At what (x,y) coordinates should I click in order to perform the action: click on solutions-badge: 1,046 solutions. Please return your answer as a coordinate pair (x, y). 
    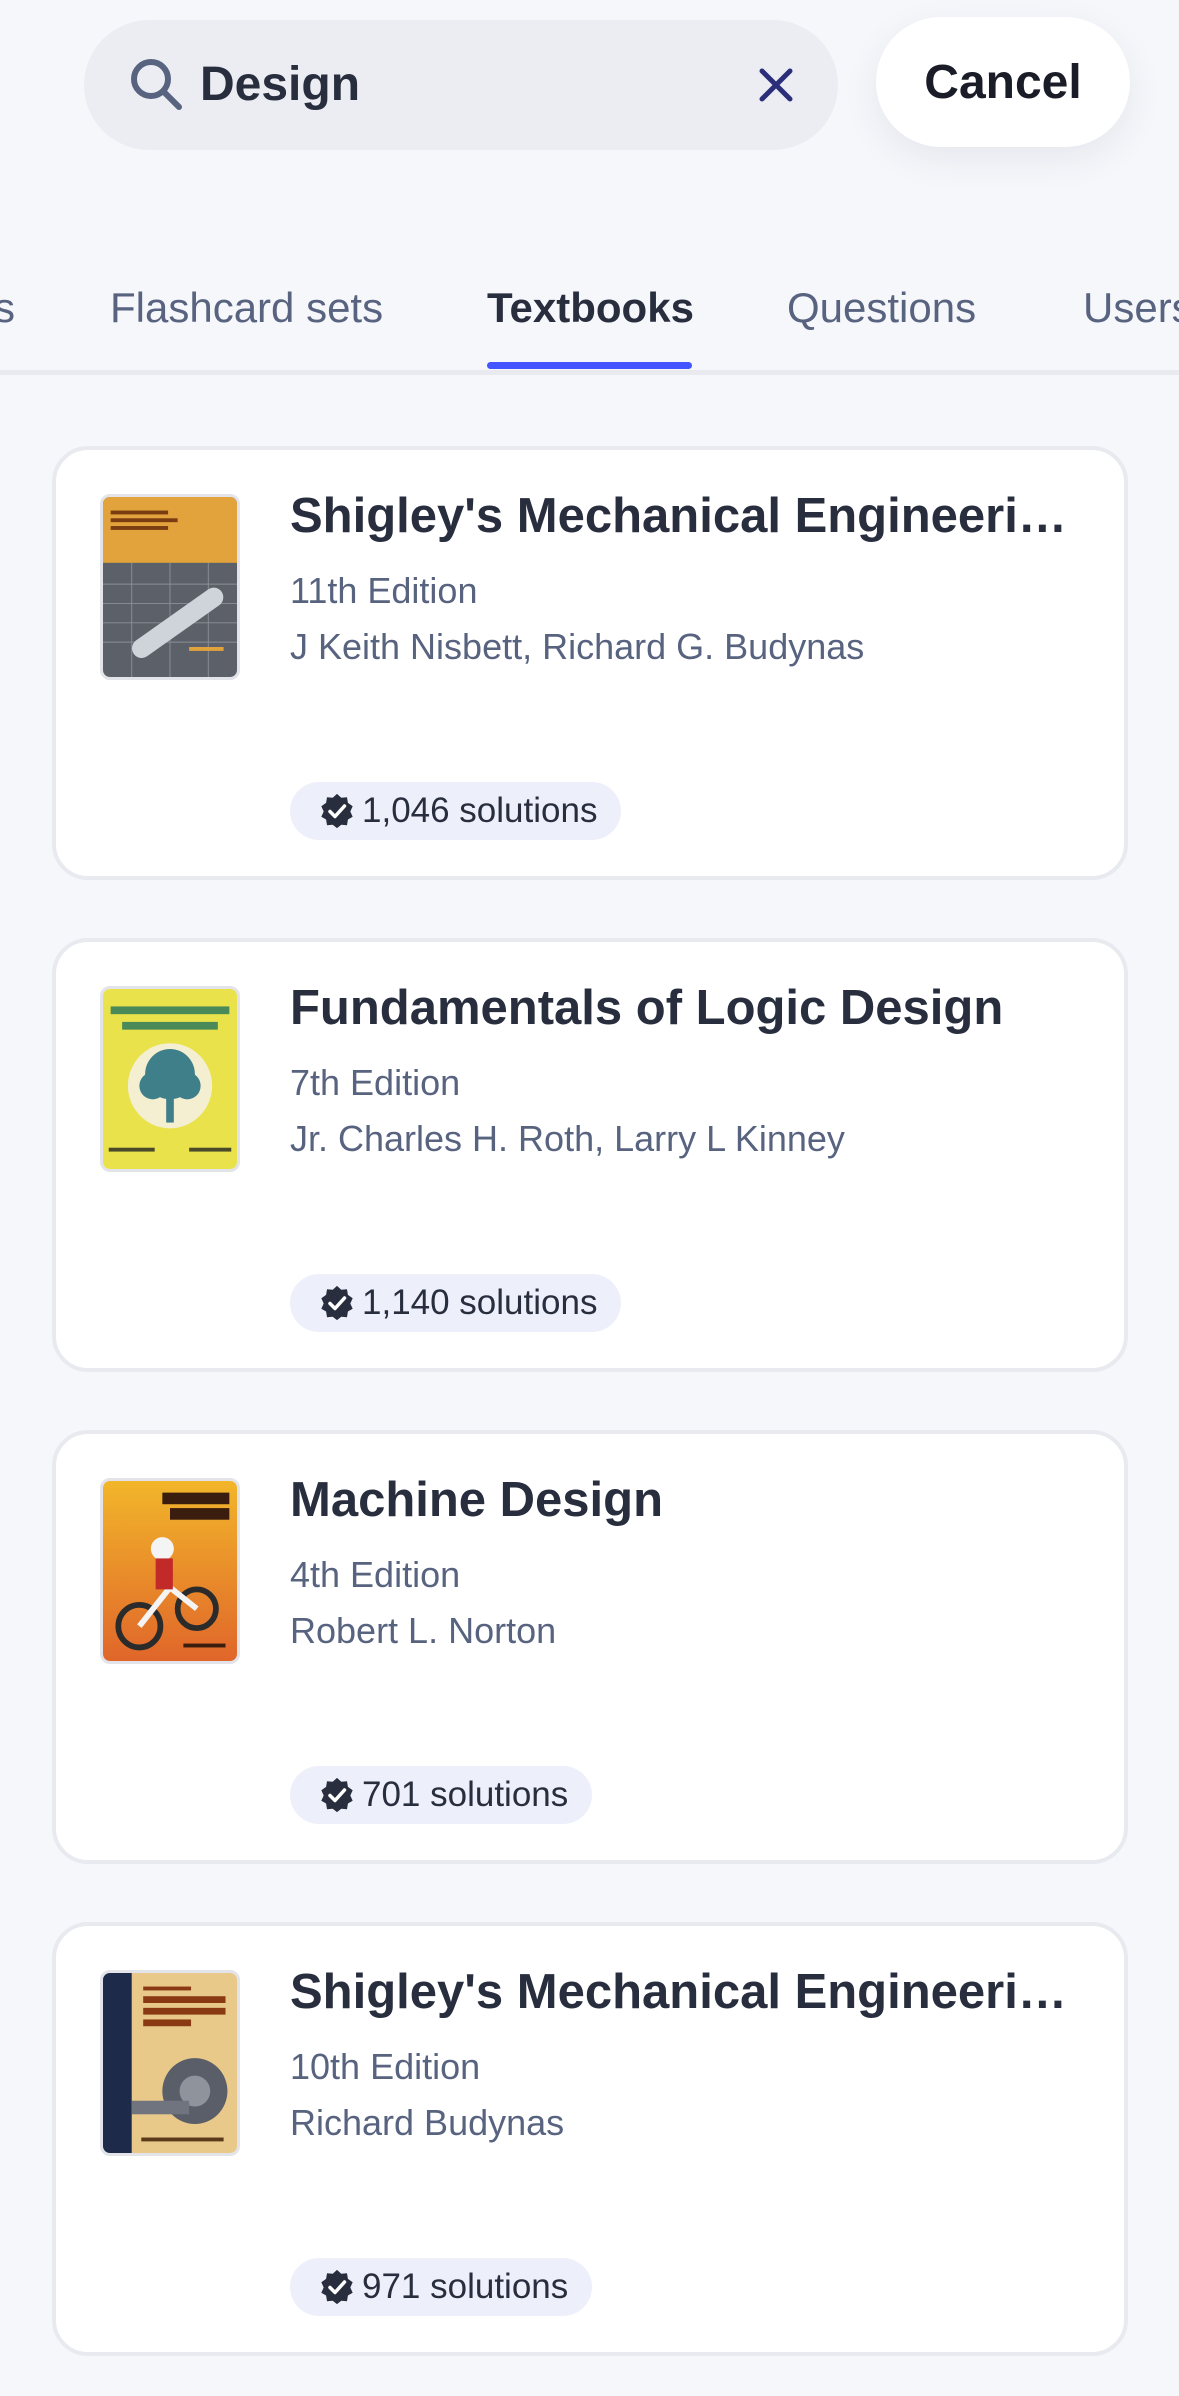
    Looking at the image, I should click on (456, 811).